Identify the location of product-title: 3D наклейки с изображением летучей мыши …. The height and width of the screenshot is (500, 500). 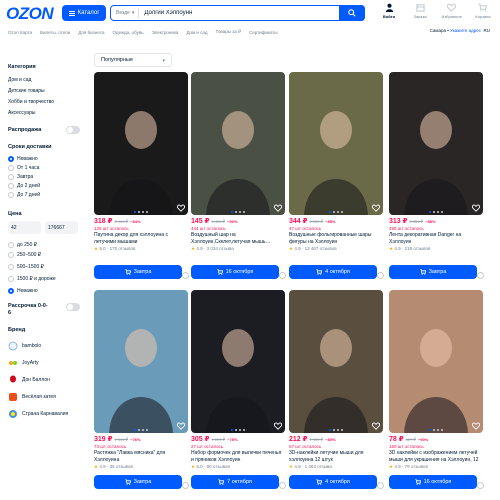
(436, 456).